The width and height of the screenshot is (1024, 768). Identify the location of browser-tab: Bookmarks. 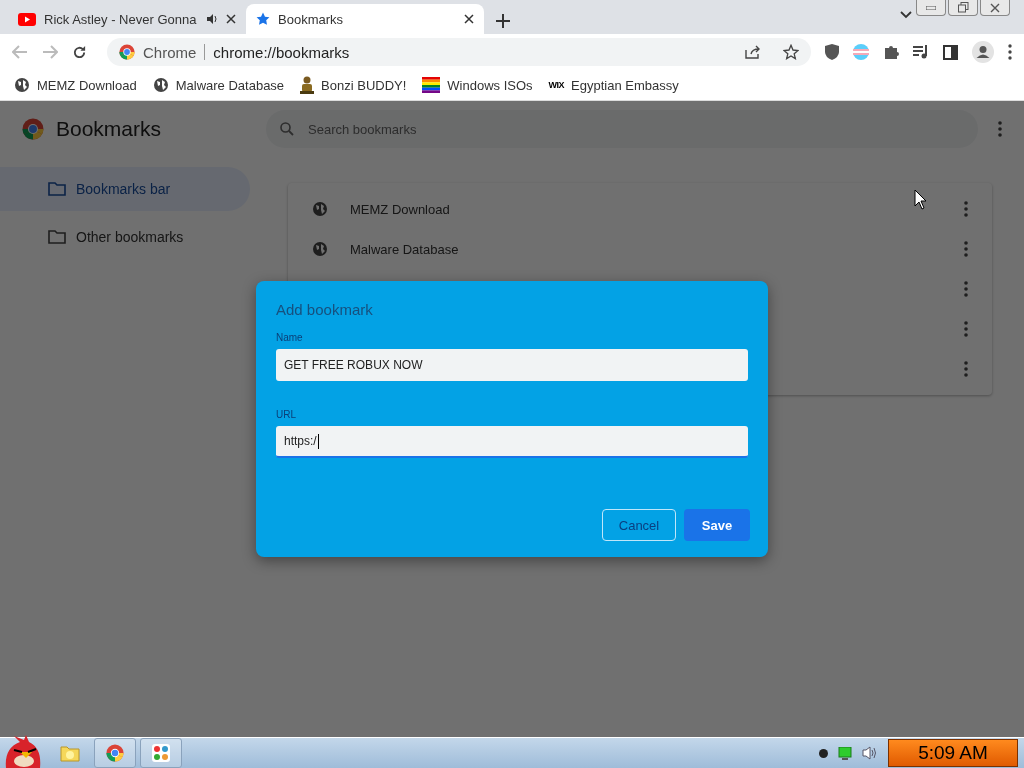
(365, 19).